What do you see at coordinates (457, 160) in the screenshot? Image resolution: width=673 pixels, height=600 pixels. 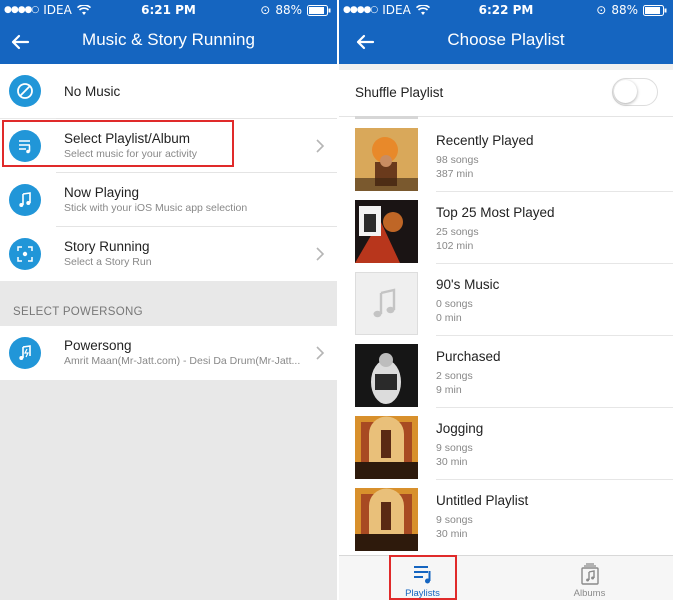 I see `playlist-song-count: 98 songs` at bounding box center [457, 160].